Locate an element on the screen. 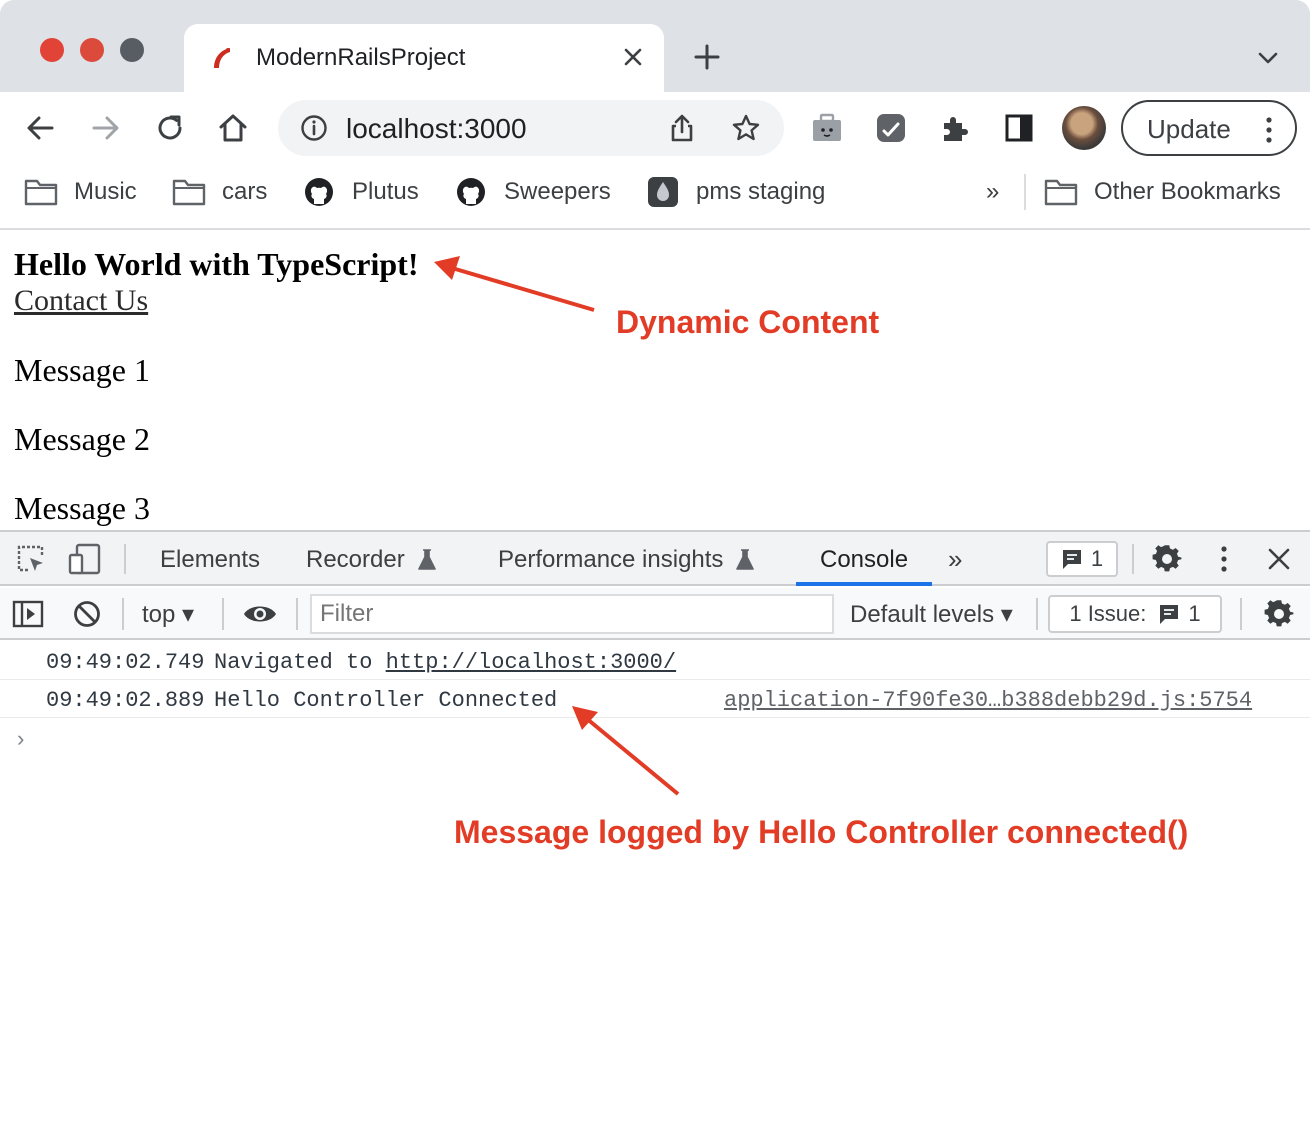 This screenshot has width=1310, height=1144. tab-title: ModernRailsProject is located at coordinates (361, 57).